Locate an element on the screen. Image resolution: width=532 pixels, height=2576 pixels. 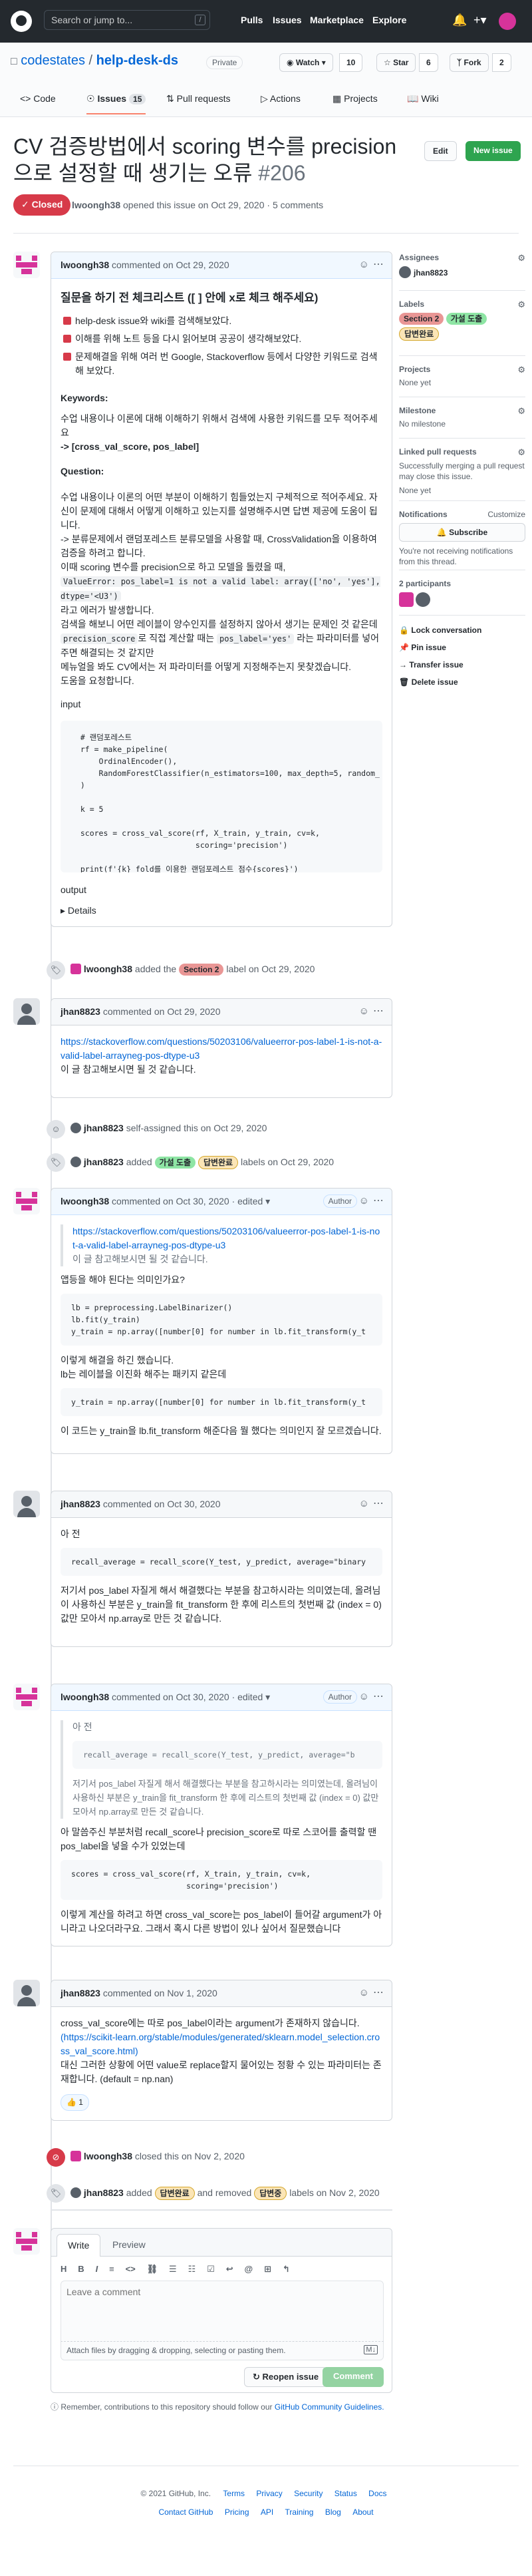
bold-icon: B is located at coordinates (81, 2269).